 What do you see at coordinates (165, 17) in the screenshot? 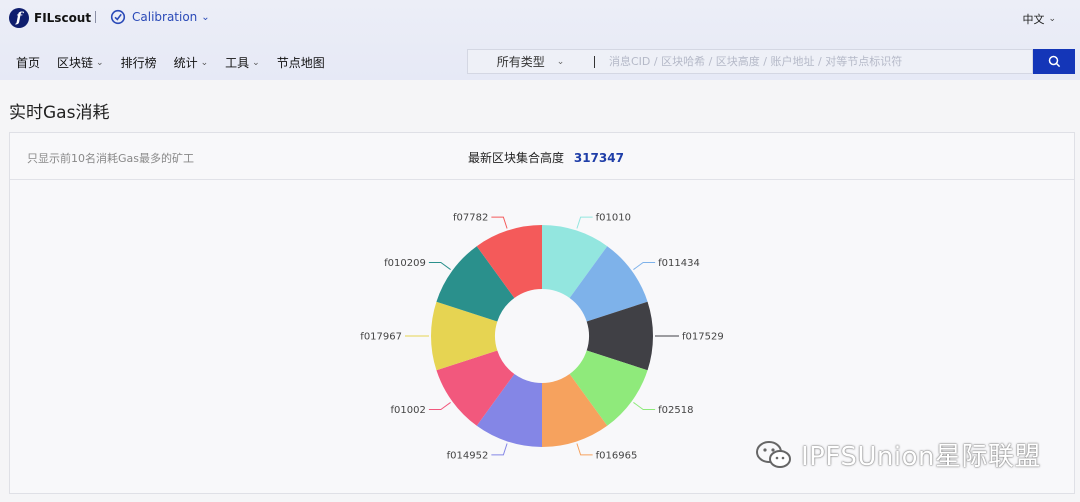
I see `network-name: Calibration` at bounding box center [165, 17].